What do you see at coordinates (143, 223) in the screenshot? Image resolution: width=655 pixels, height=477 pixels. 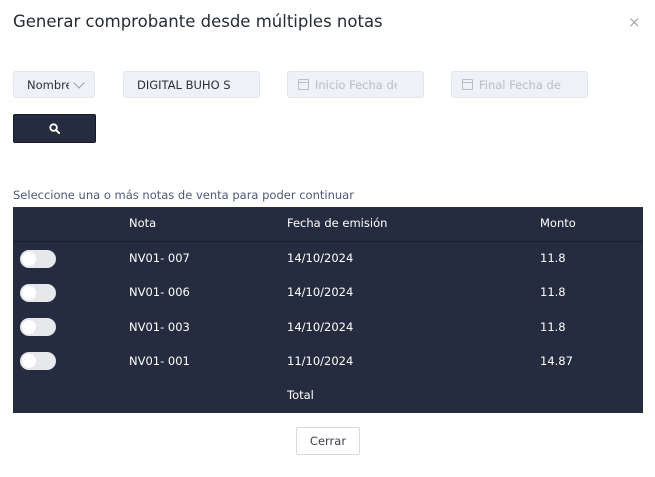 I see `column-header-nota: Nota` at bounding box center [143, 223].